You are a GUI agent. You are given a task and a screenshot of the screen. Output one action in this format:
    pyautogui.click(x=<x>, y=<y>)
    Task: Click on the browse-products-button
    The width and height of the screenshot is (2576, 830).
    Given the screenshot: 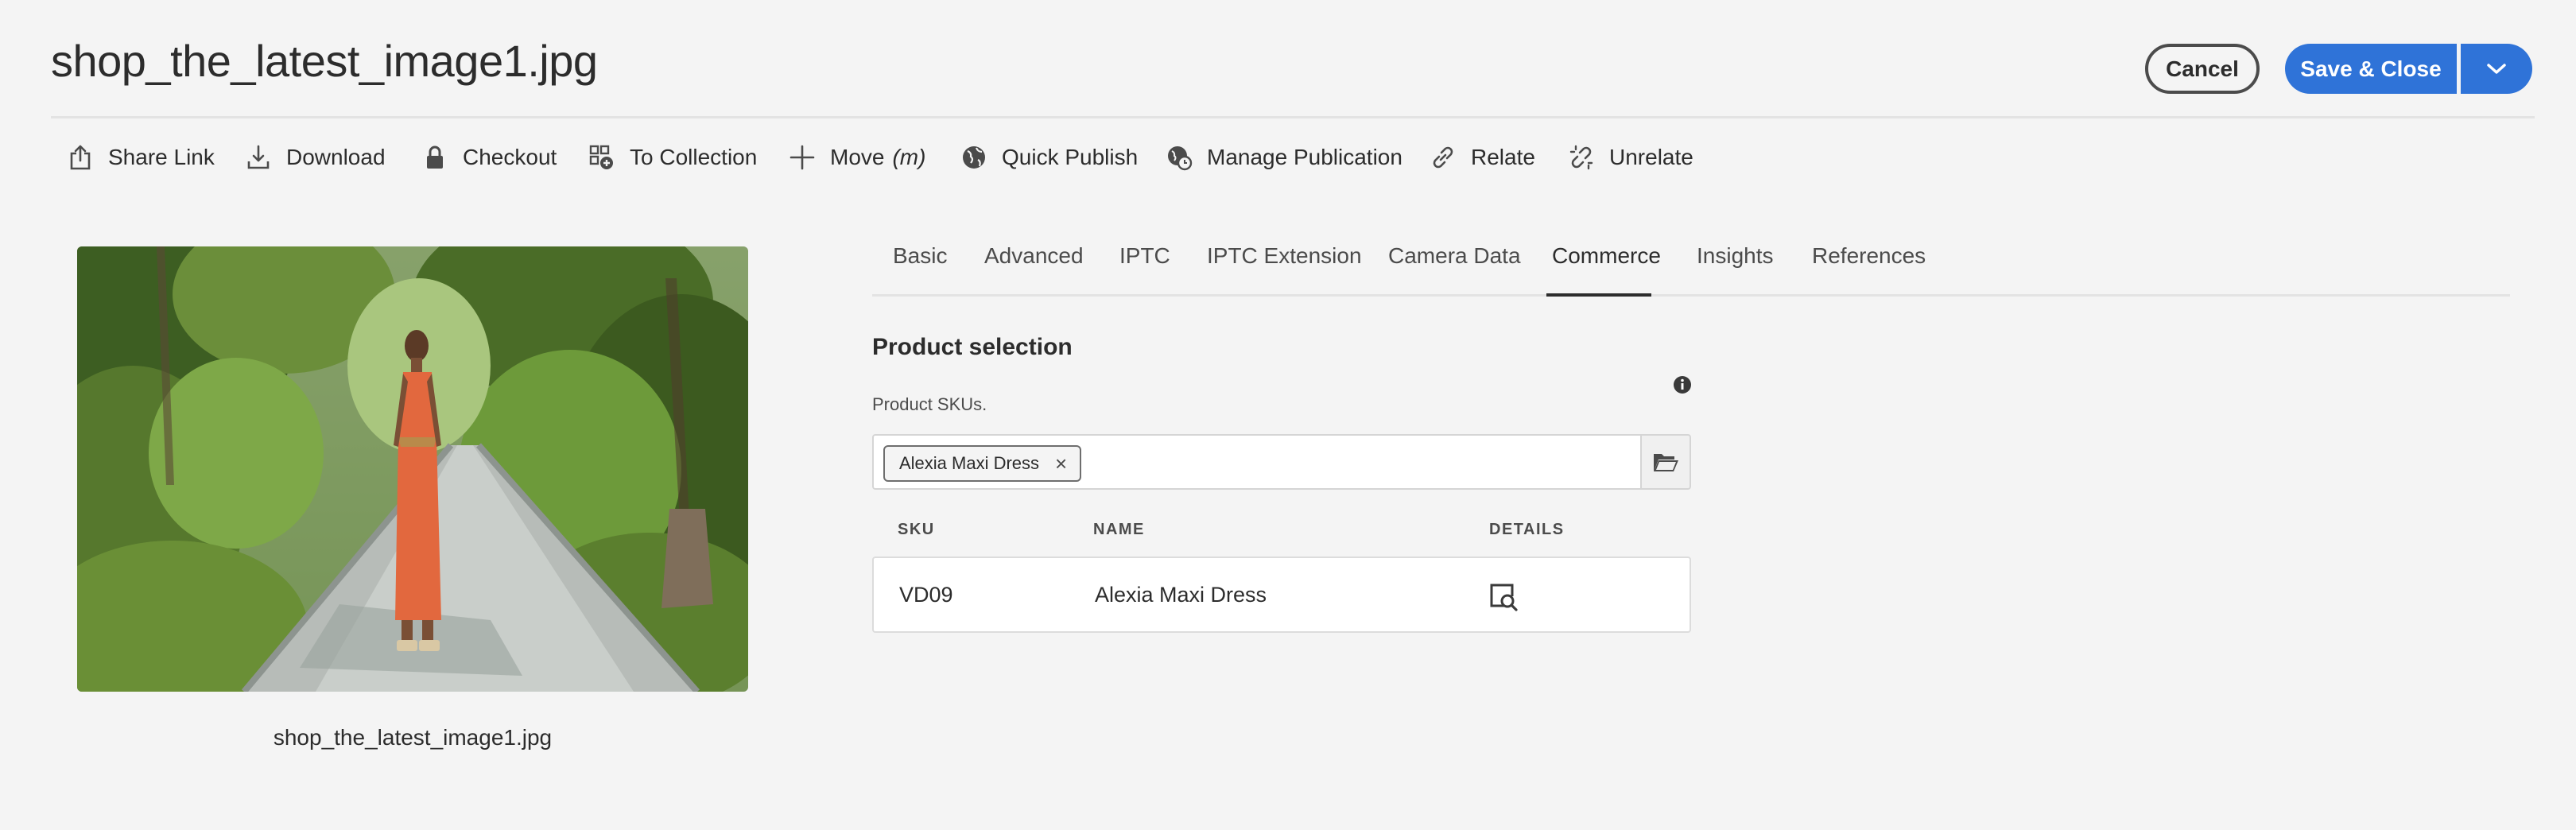 What is the action you would take?
    pyautogui.click(x=1666, y=462)
    